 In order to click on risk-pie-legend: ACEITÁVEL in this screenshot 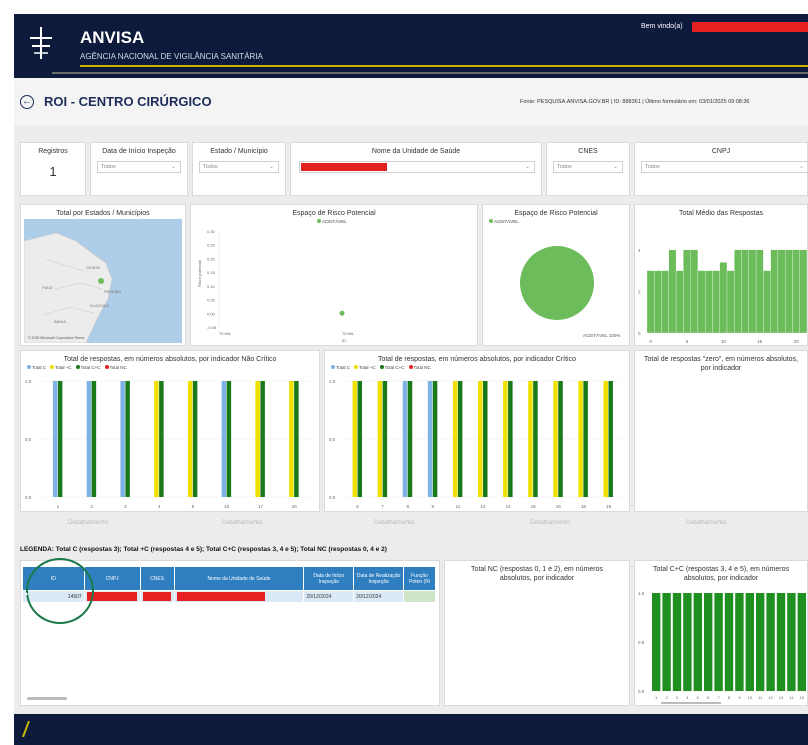, I will do `click(504, 221)`.